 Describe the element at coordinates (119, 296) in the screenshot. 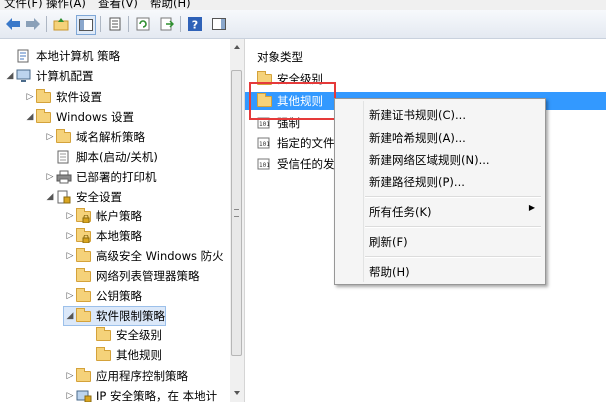

I see `tree-item-label: 公钥策略` at that location.